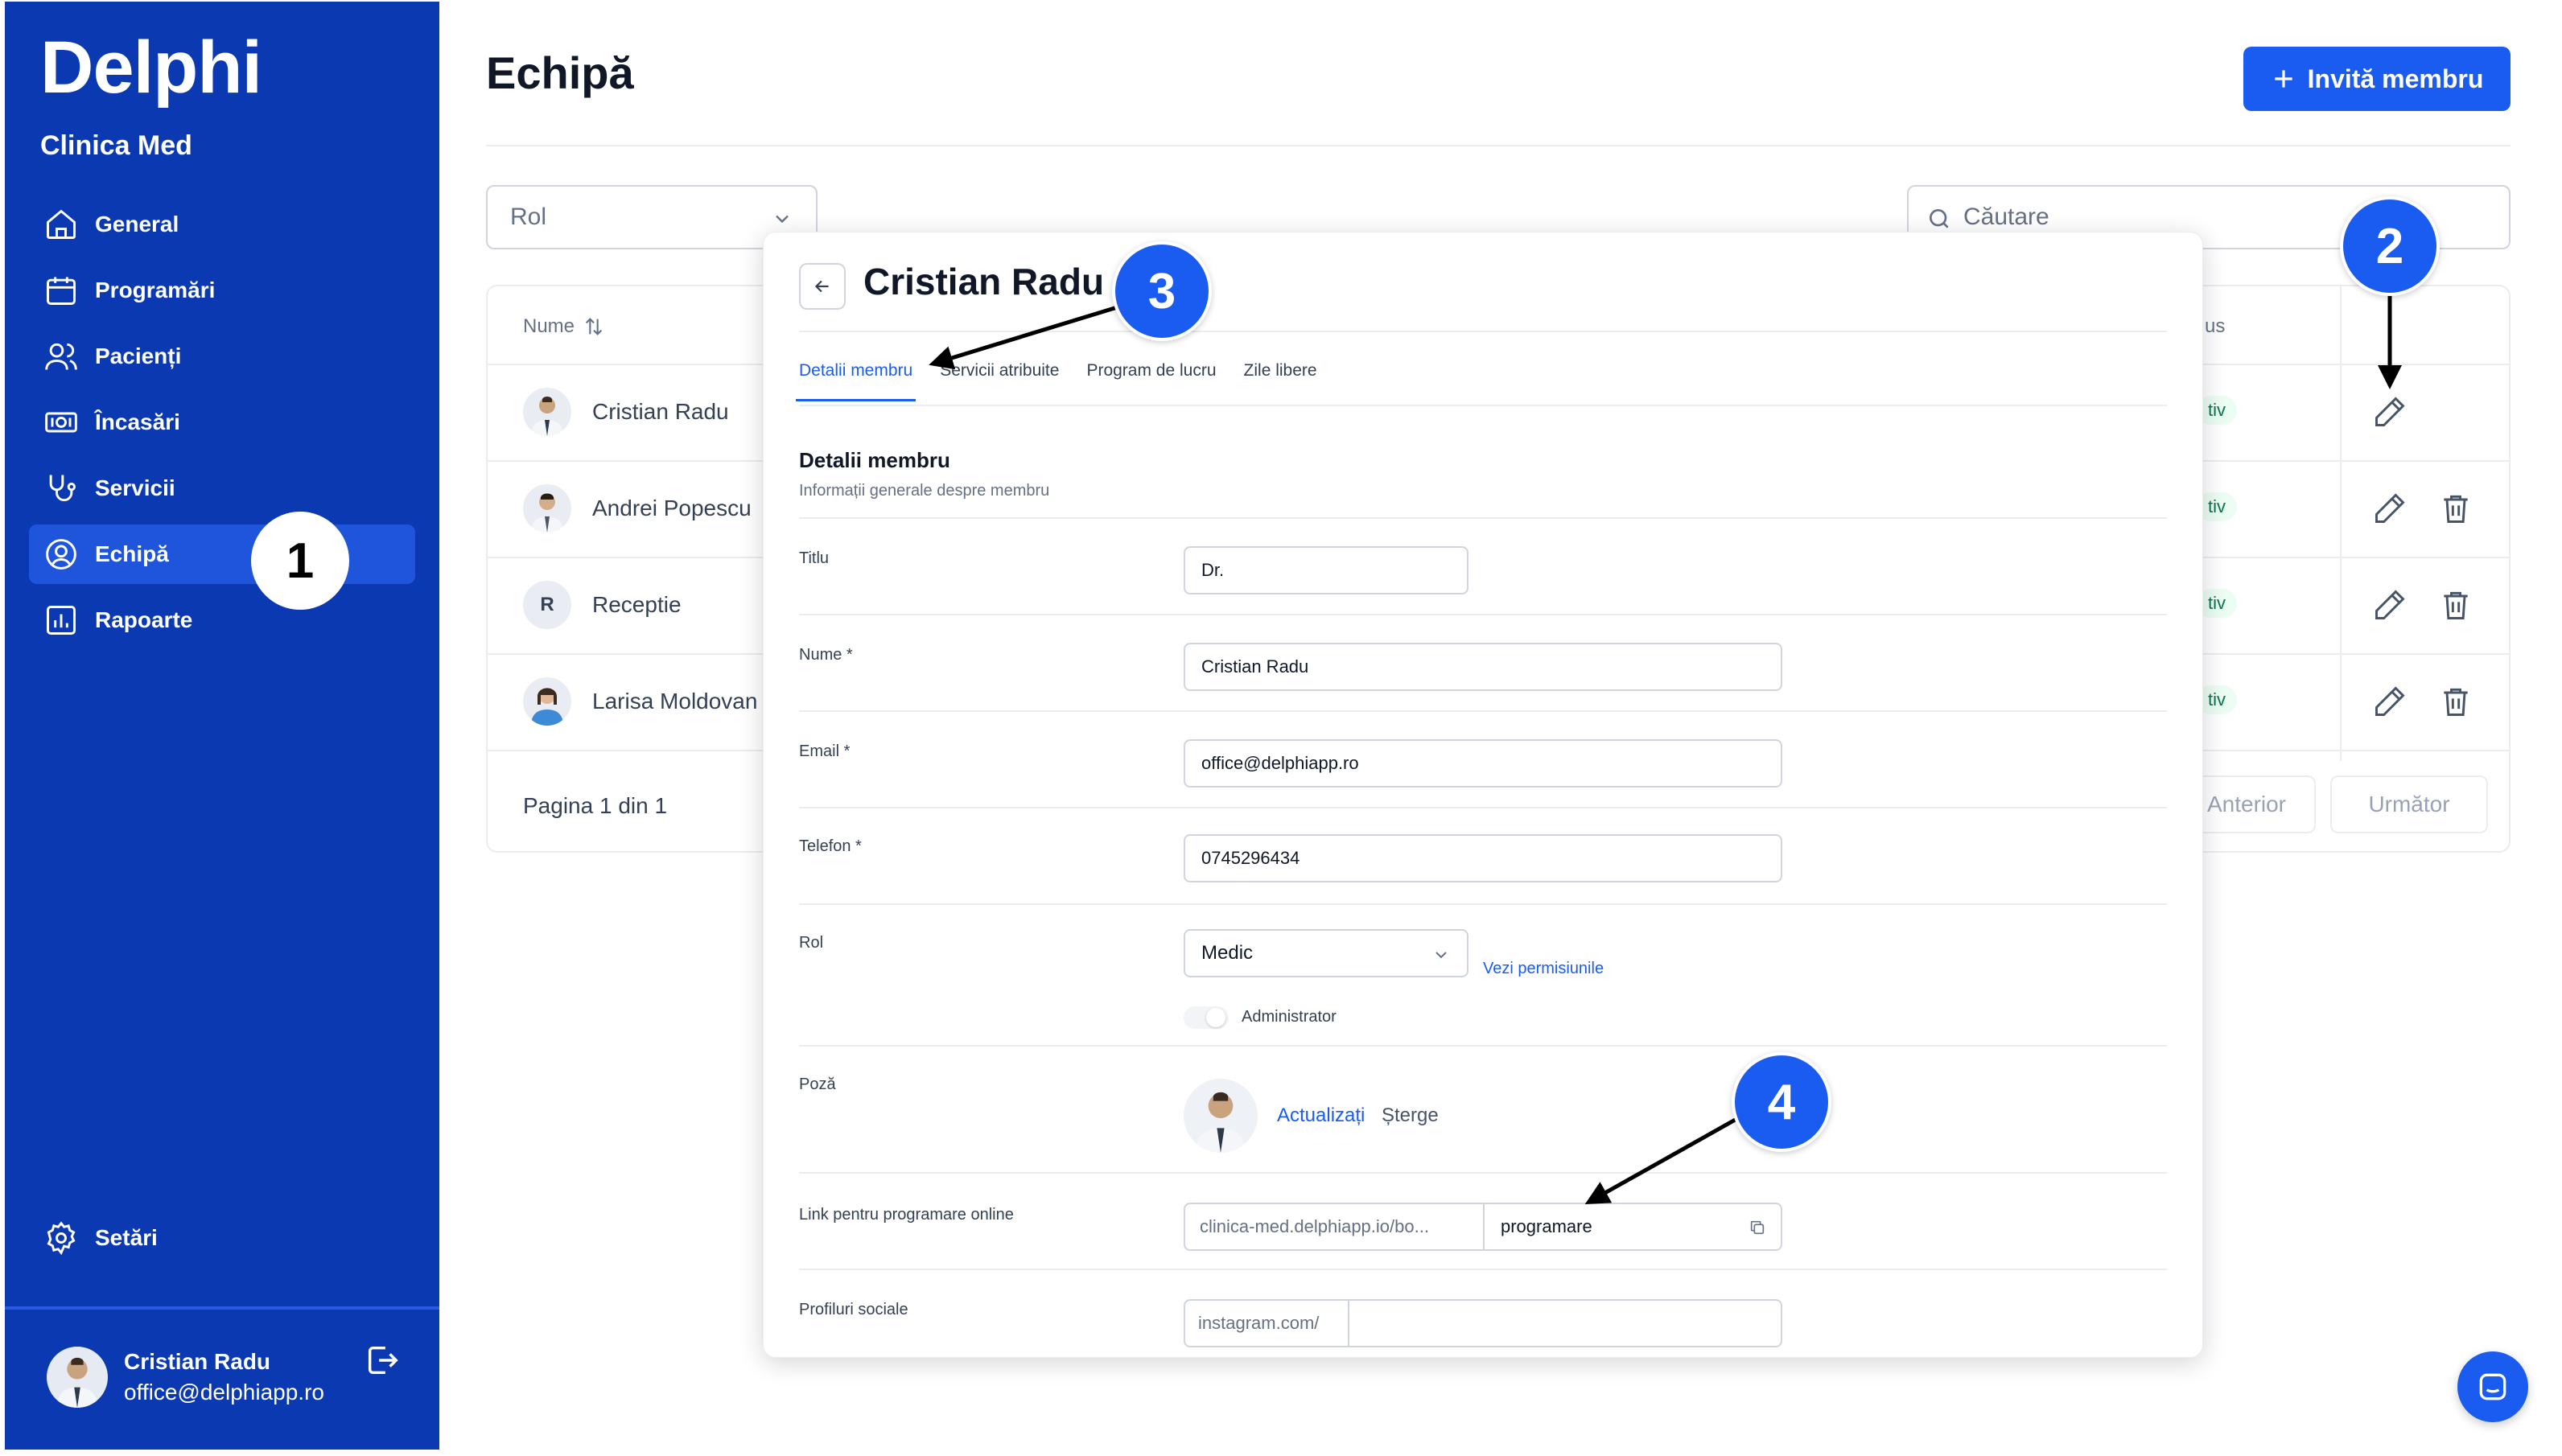 This screenshot has width=2562, height=1456. What do you see at coordinates (1483, 331) in the screenshot?
I see `panel-divider` at bounding box center [1483, 331].